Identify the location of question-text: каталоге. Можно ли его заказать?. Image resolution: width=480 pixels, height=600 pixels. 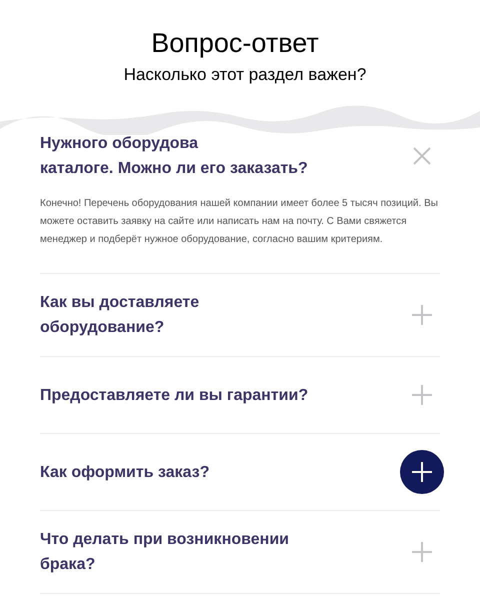
(174, 168).